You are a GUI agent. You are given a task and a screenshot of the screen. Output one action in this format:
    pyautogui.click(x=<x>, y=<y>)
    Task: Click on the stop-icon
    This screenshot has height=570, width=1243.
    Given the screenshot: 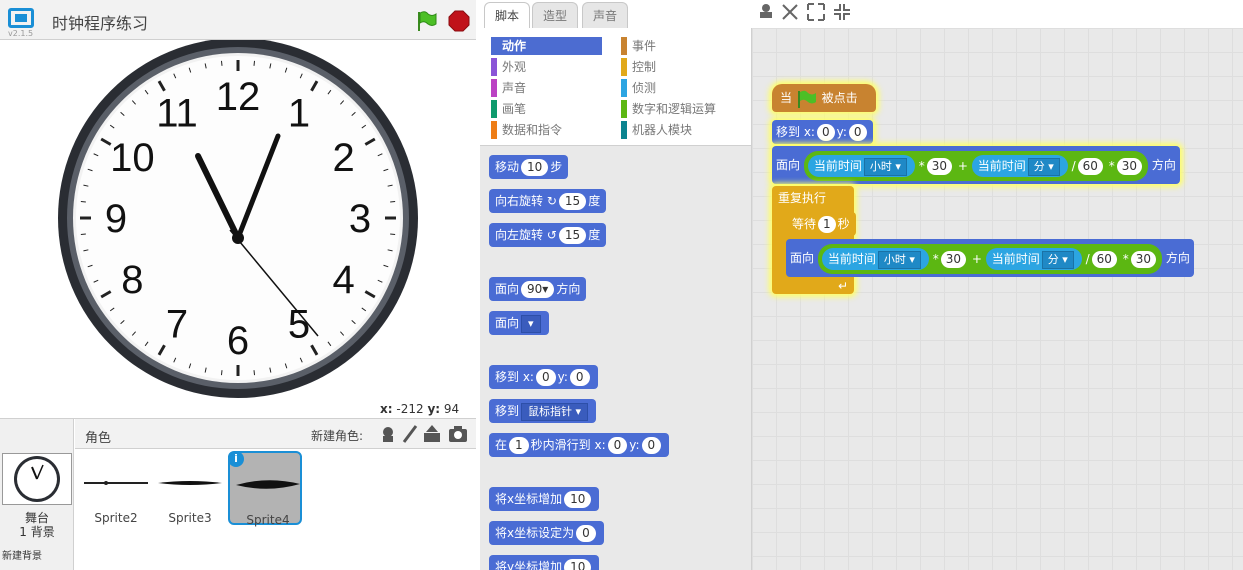 What is the action you would take?
    pyautogui.click(x=459, y=21)
    